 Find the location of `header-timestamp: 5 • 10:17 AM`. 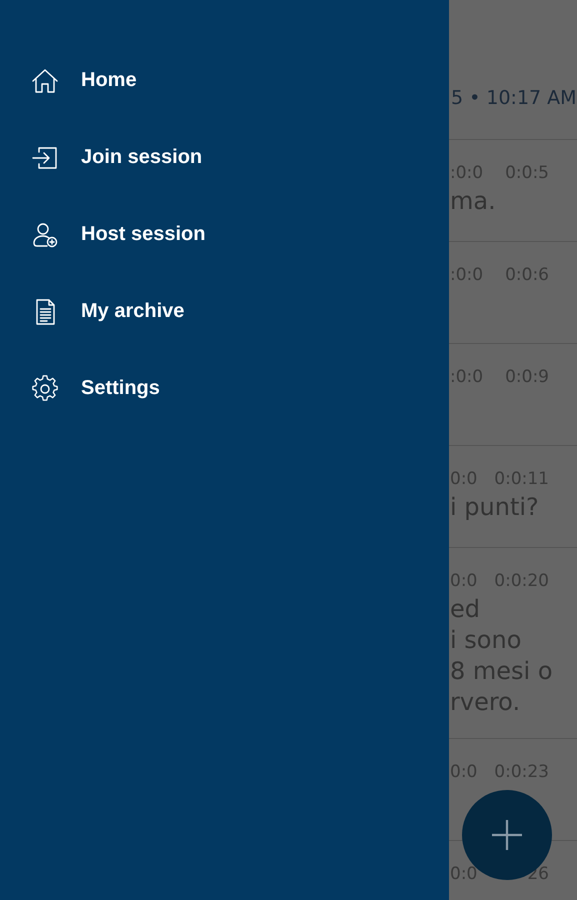

header-timestamp: 5 • 10:17 AM is located at coordinates (514, 98).